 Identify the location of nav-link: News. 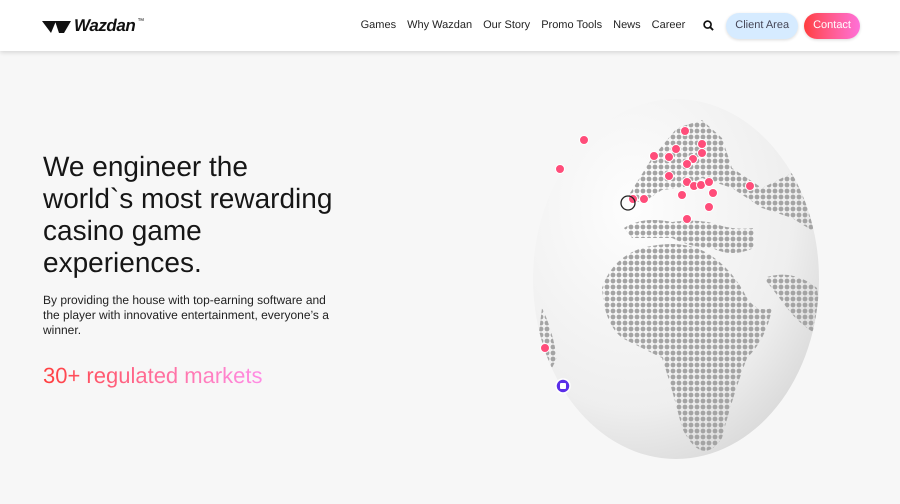
(627, 25).